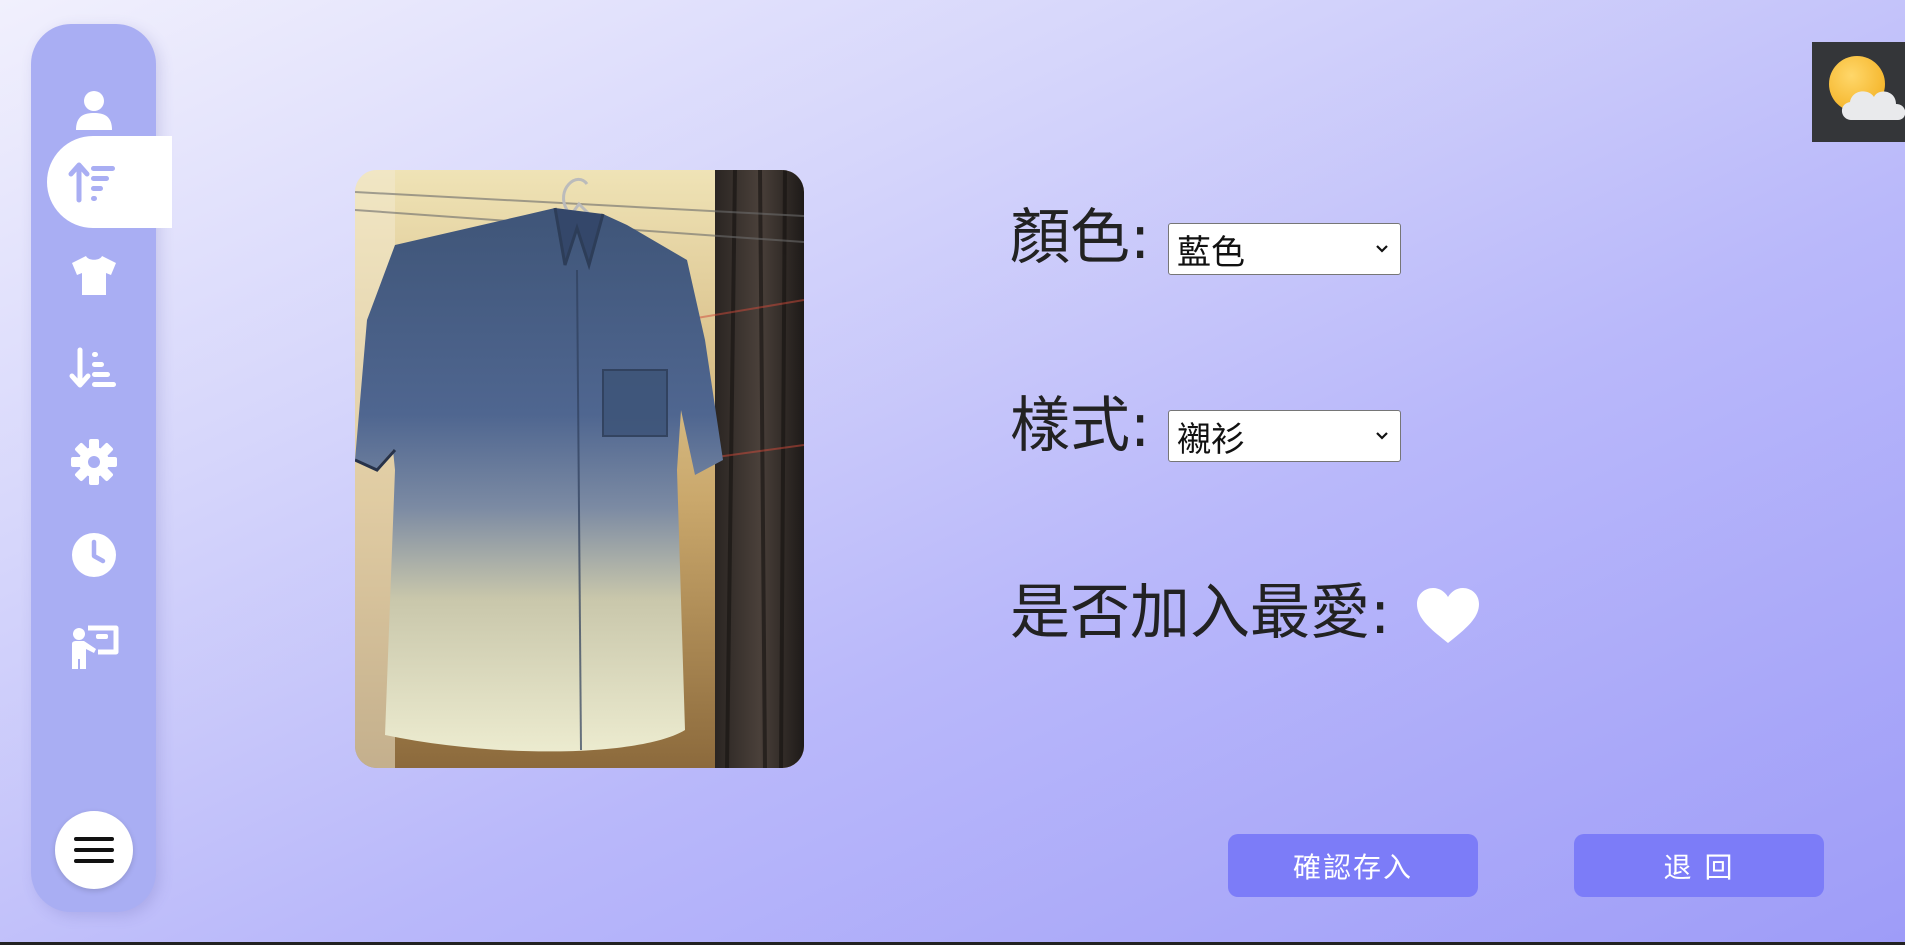 This screenshot has height=945, width=1905. I want to click on clothing-photo, so click(579, 469).